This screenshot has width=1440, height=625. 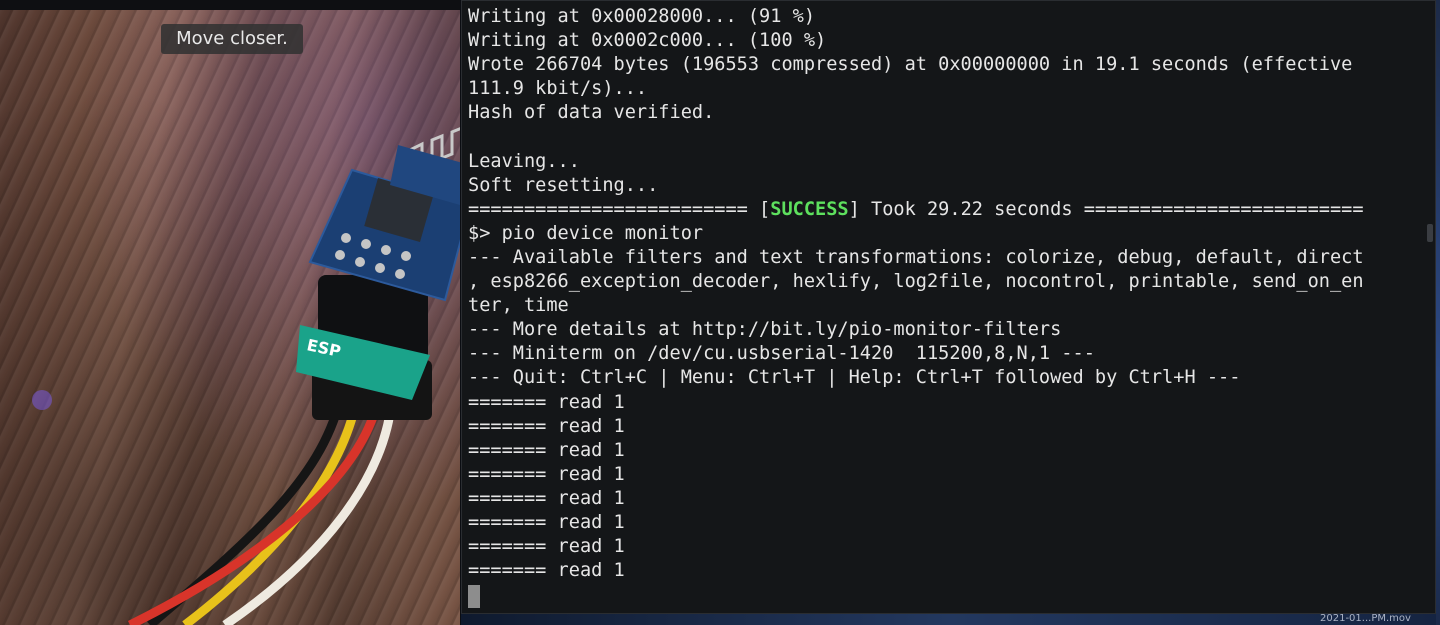 What do you see at coordinates (586, 233) in the screenshot?
I see `command-line: $> pio device monitor` at bounding box center [586, 233].